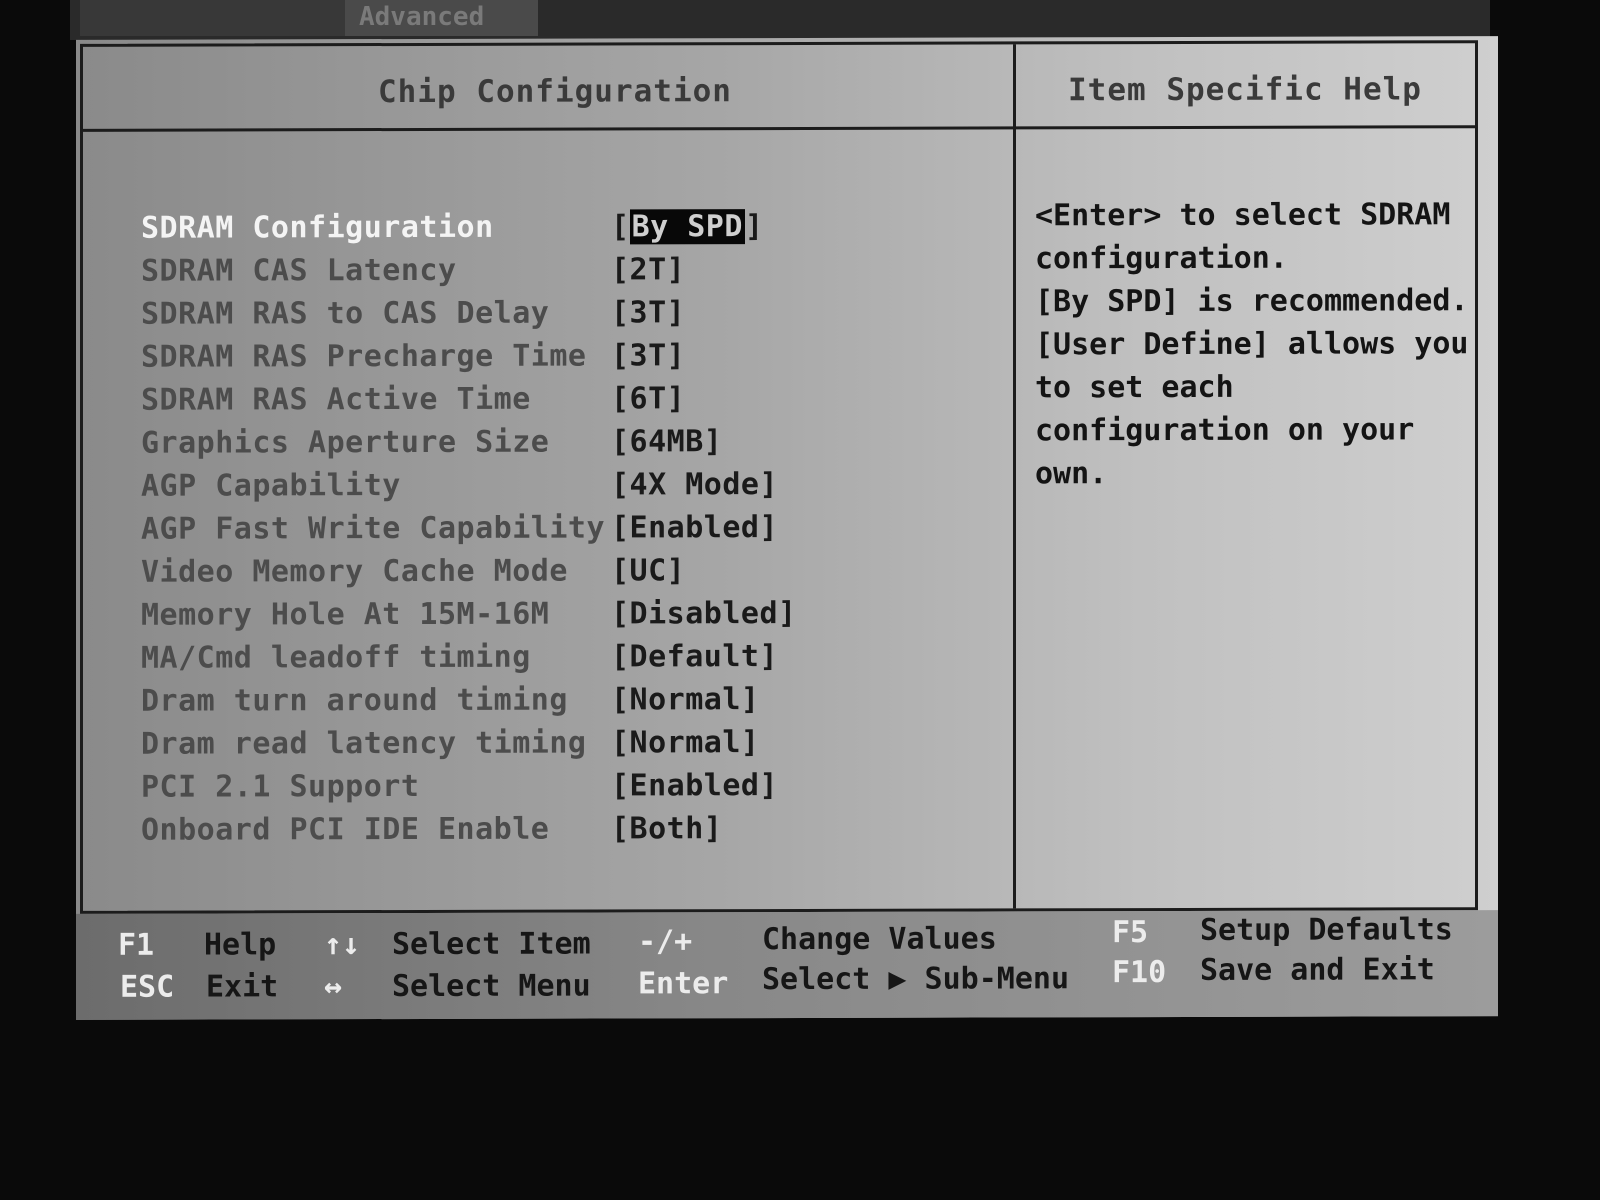 Image resolution: width=1600 pixels, height=1200 pixels. Describe the element at coordinates (666, 441) in the screenshot. I see `setting-value: [64MB]` at that location.